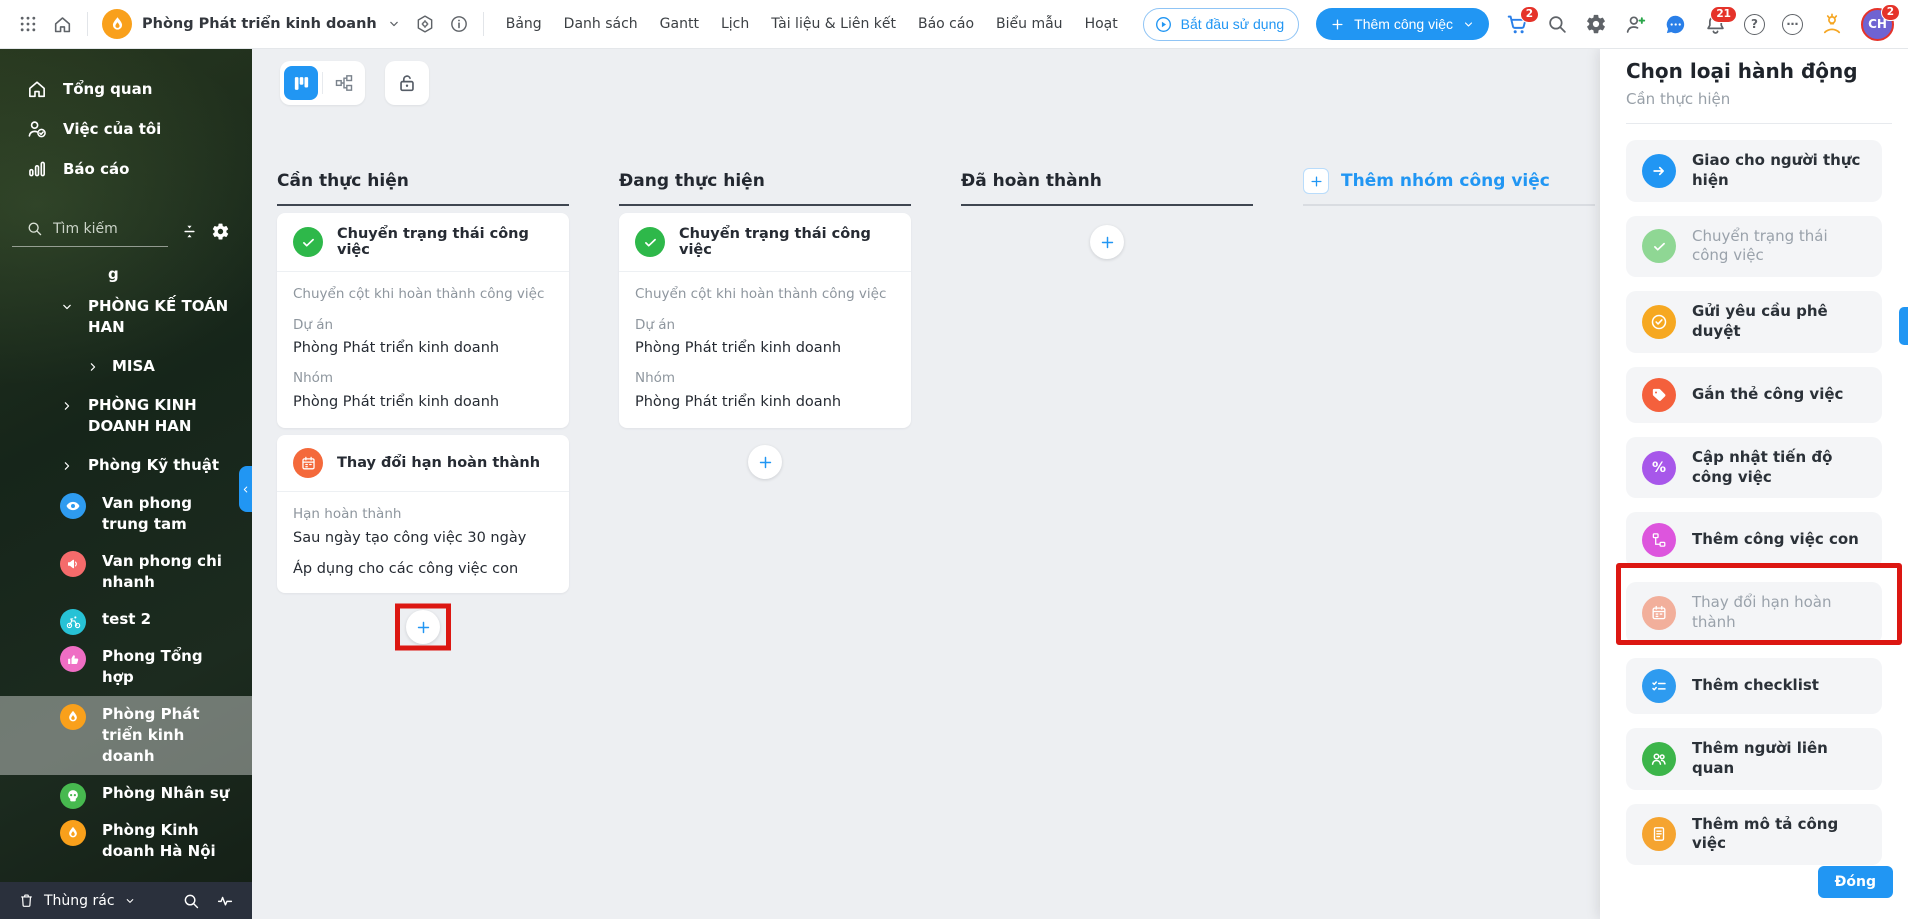  Describe the element at coordinates (1596, 24) in the screenshot. I see `settings-gear-icon` at that location.